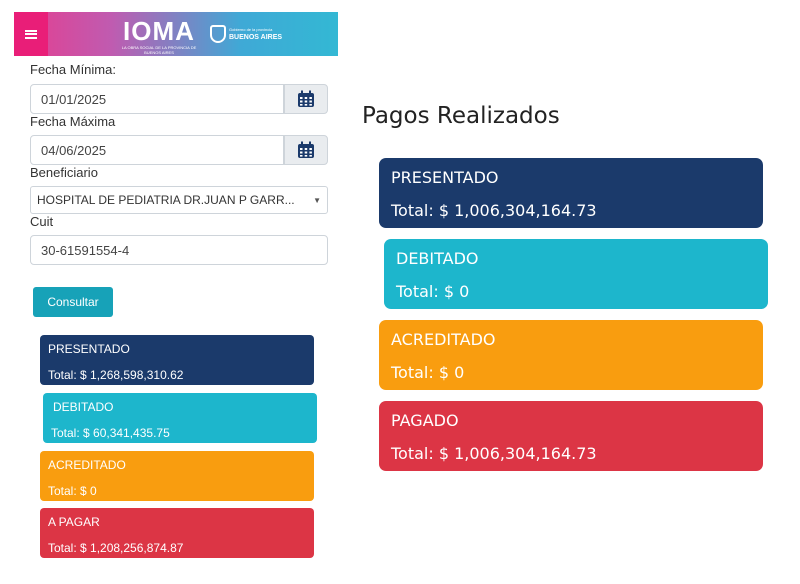 The width and height of the screenshot is (800, 584). I want to click on menu-icon, so click(31, 34).